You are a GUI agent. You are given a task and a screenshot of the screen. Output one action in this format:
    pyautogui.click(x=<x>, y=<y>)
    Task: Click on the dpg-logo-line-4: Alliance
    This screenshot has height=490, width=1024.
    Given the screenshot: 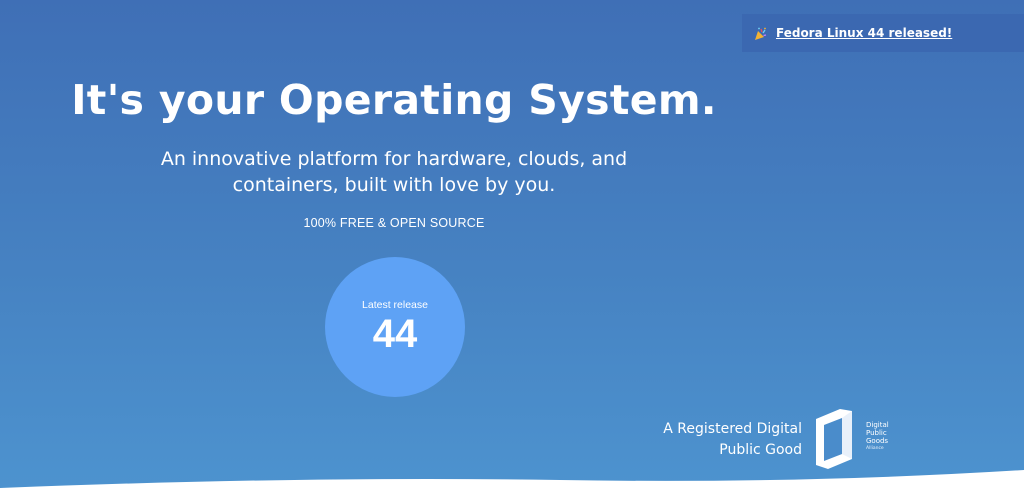 What is the action you would take?
    pyautogui.click(x=875, y=448)
    